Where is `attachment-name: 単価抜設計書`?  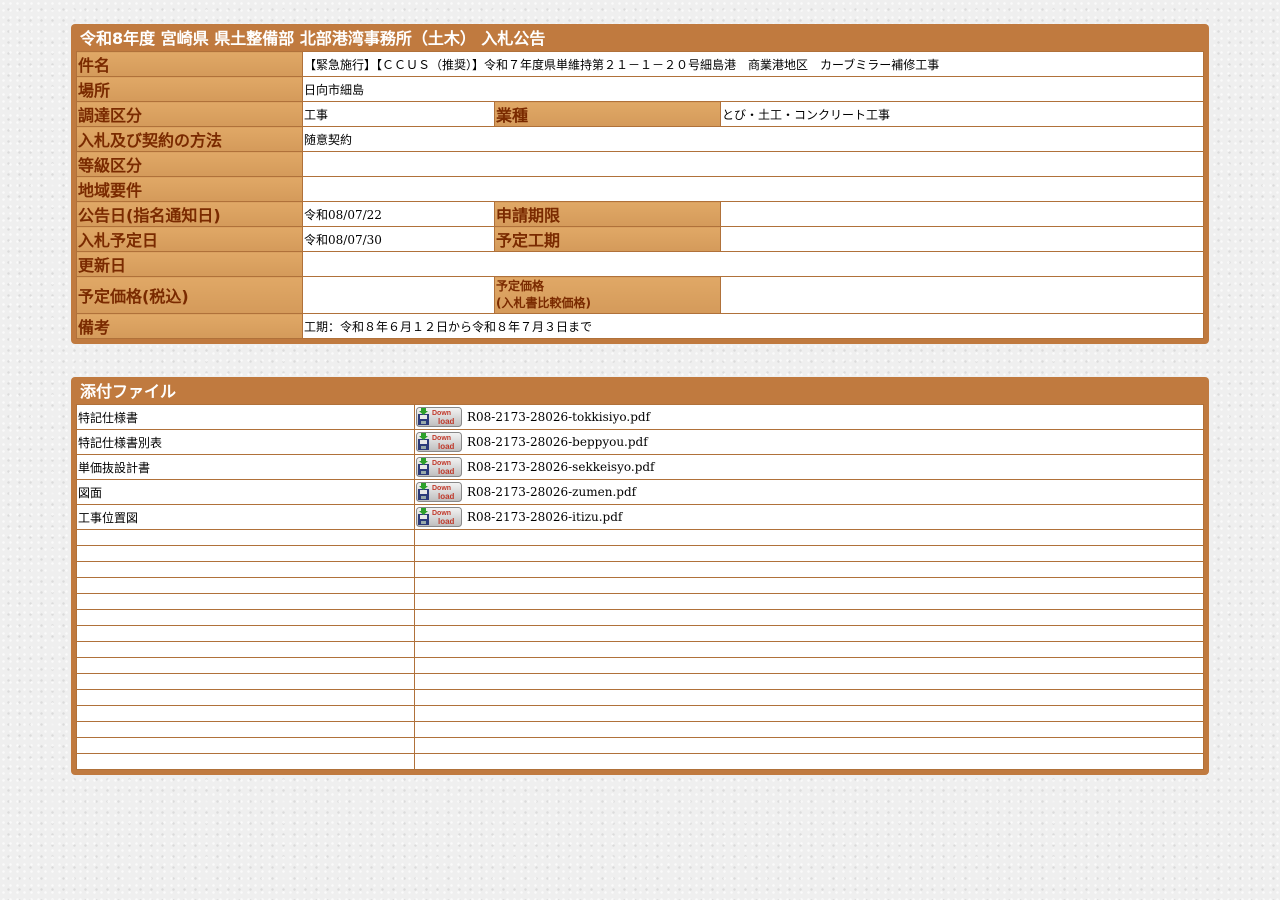
attachment-name: 単価抜設計書 is located at coordinates (245, 467).